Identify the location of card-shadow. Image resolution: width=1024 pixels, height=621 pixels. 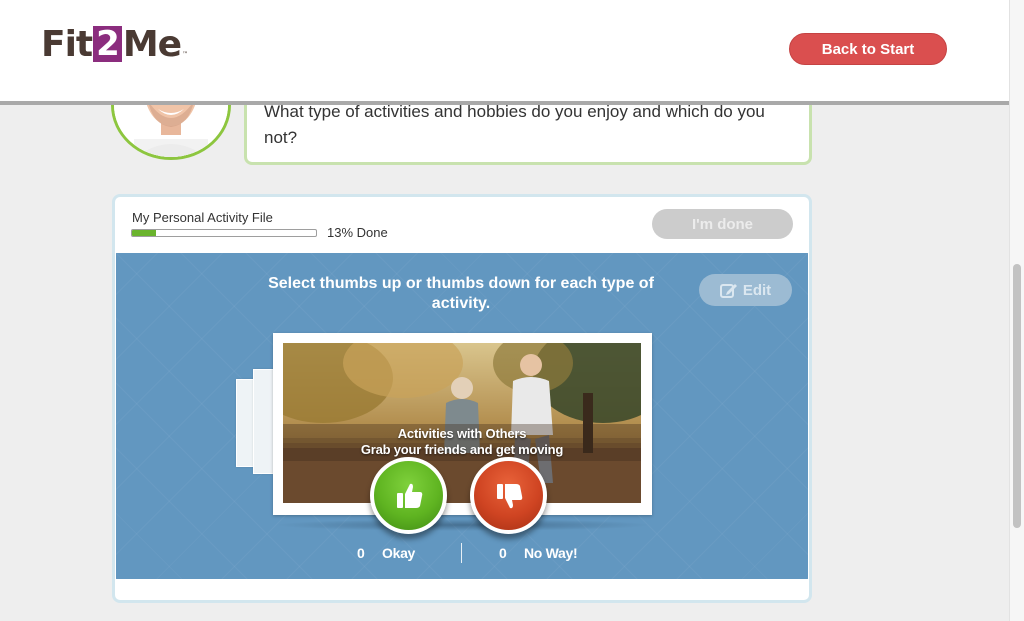
(463, 525).